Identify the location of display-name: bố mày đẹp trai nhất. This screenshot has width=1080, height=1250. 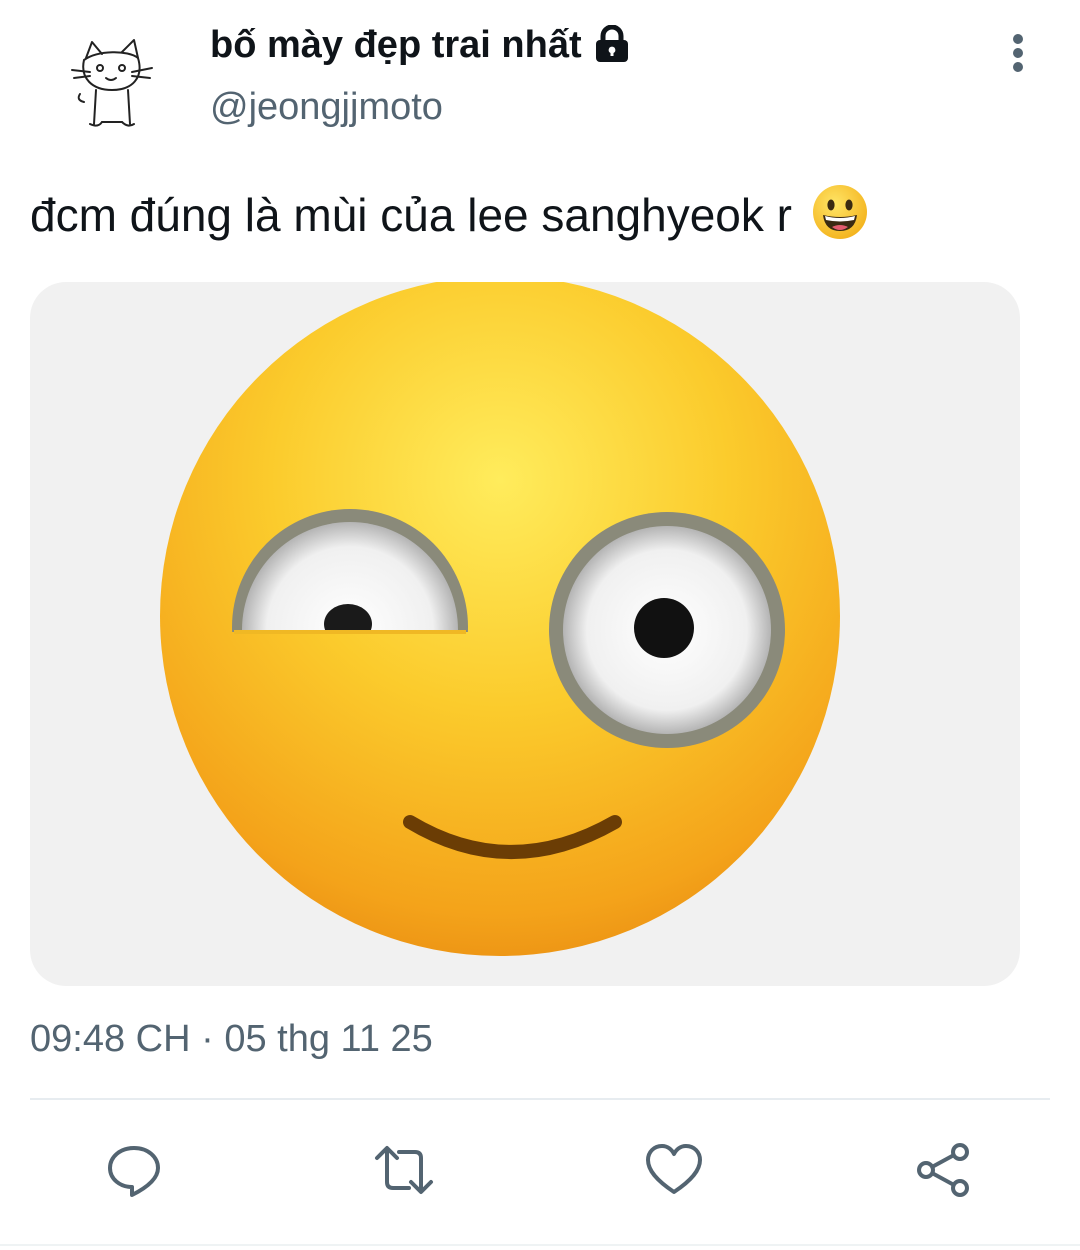
(396, 45).